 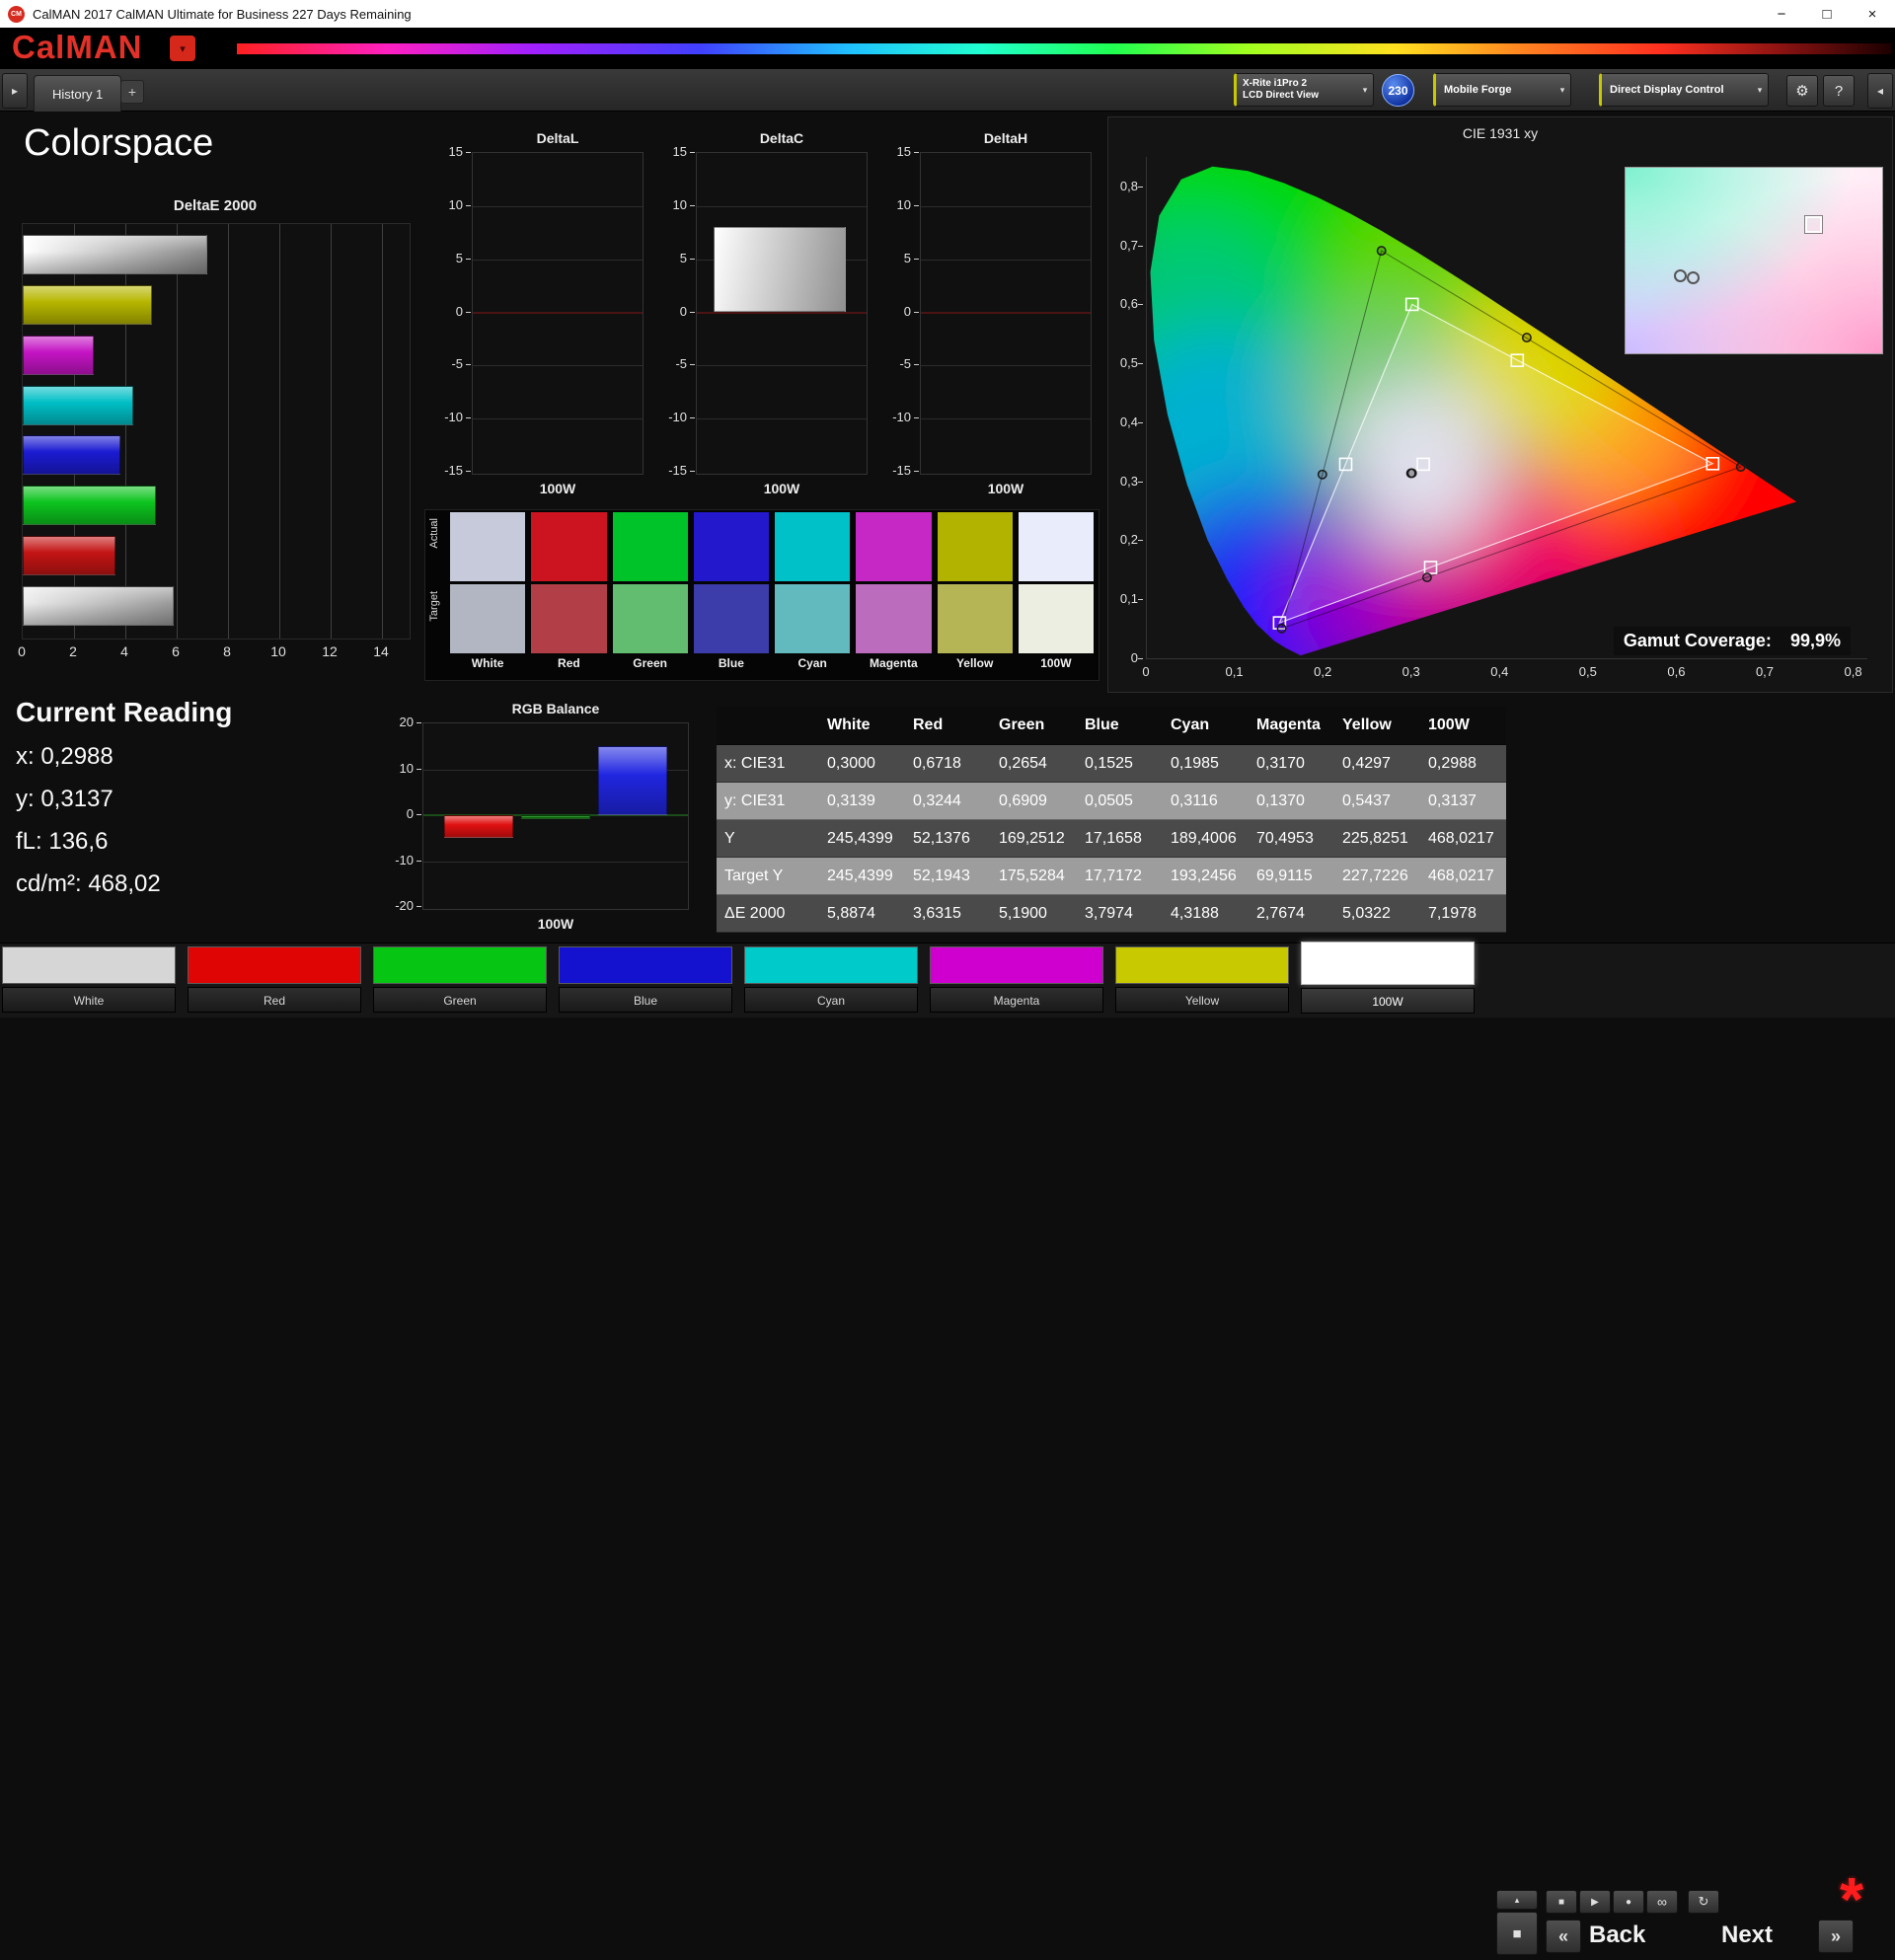 I want to click on minimize-icon: −, so click(x=1781, y=14).